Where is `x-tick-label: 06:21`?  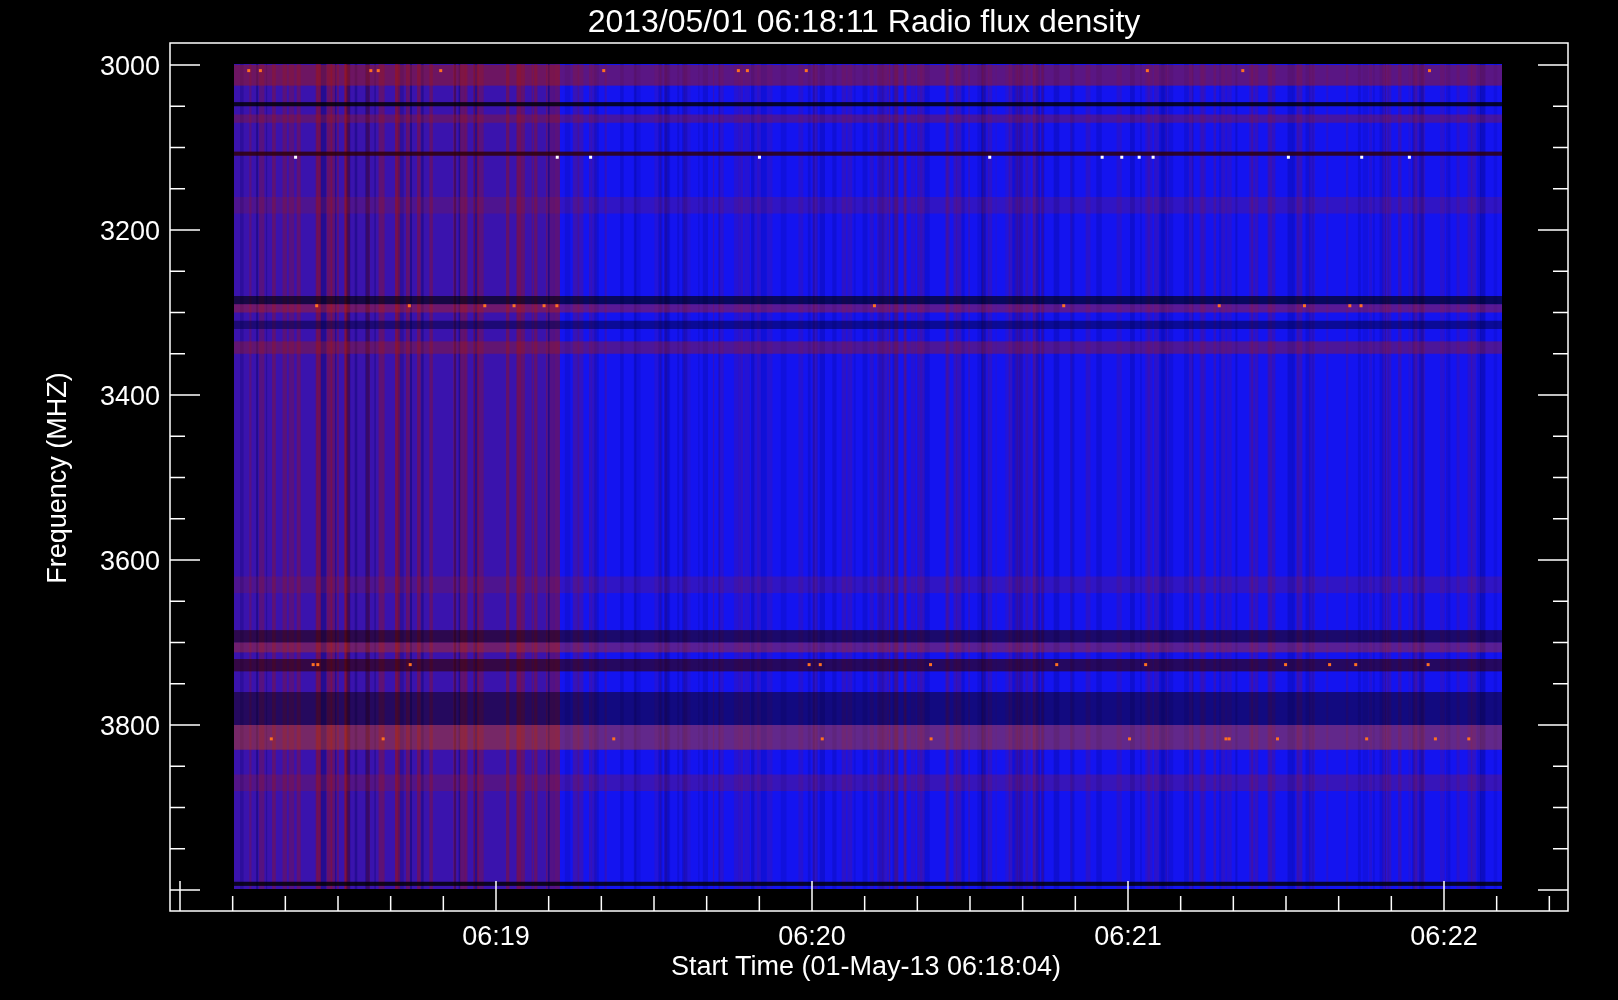
x-tick-label: 06:21 is located at coordinates (1128, 936).